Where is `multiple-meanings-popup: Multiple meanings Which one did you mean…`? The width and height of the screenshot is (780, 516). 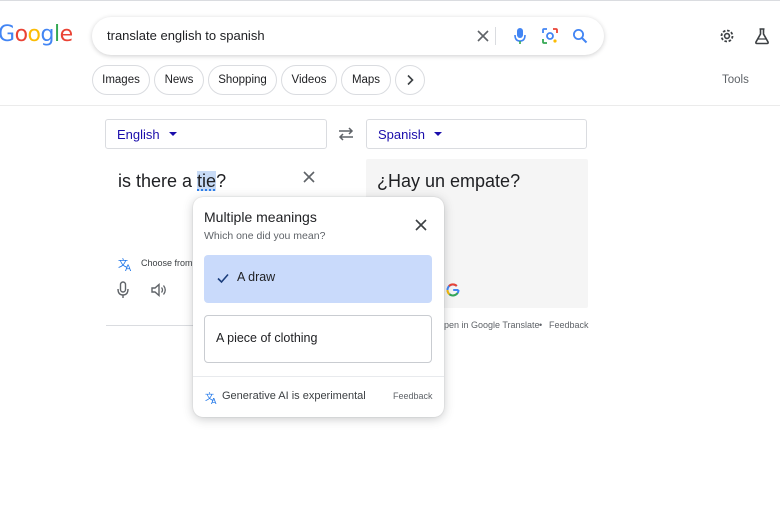 multiple-meanings-popup: Multiple meanings Which one did you mean… is located at coordinates (318, 307).